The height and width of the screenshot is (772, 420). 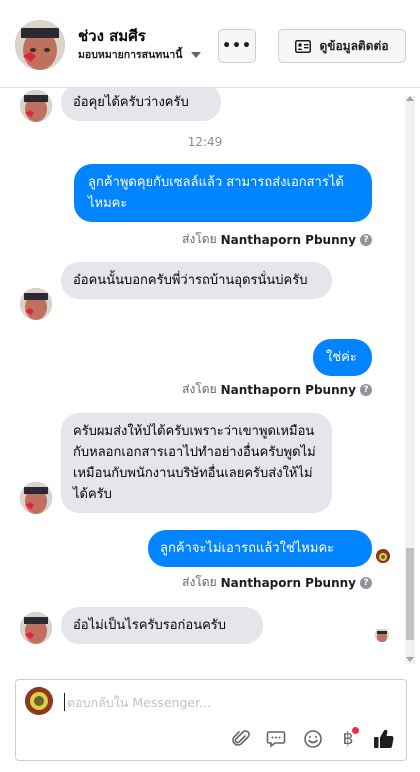 What do you see at coordinates (410, 380) in the screenshot?
I see `scrollbar` at bounding box center [410, 380].